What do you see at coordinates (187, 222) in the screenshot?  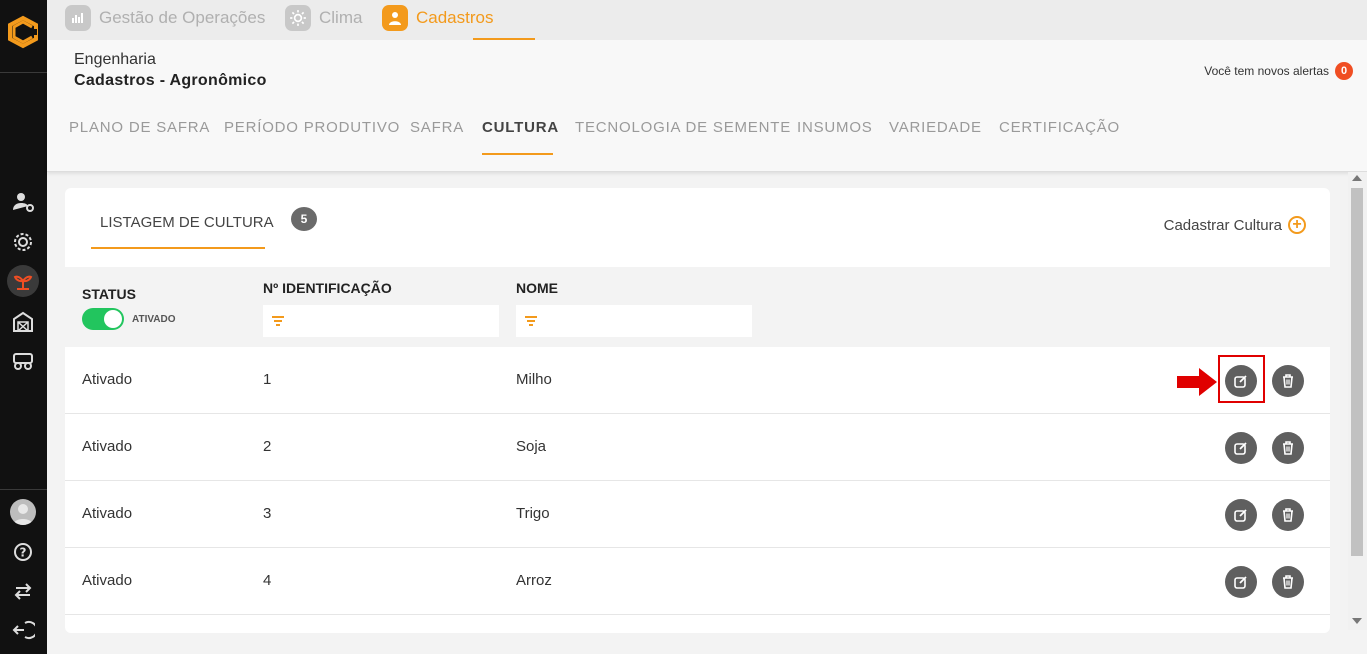 I see `tab-listagem-de-cultura: LISTAGEM DE CULTURA` at bounding box center [187, 222].